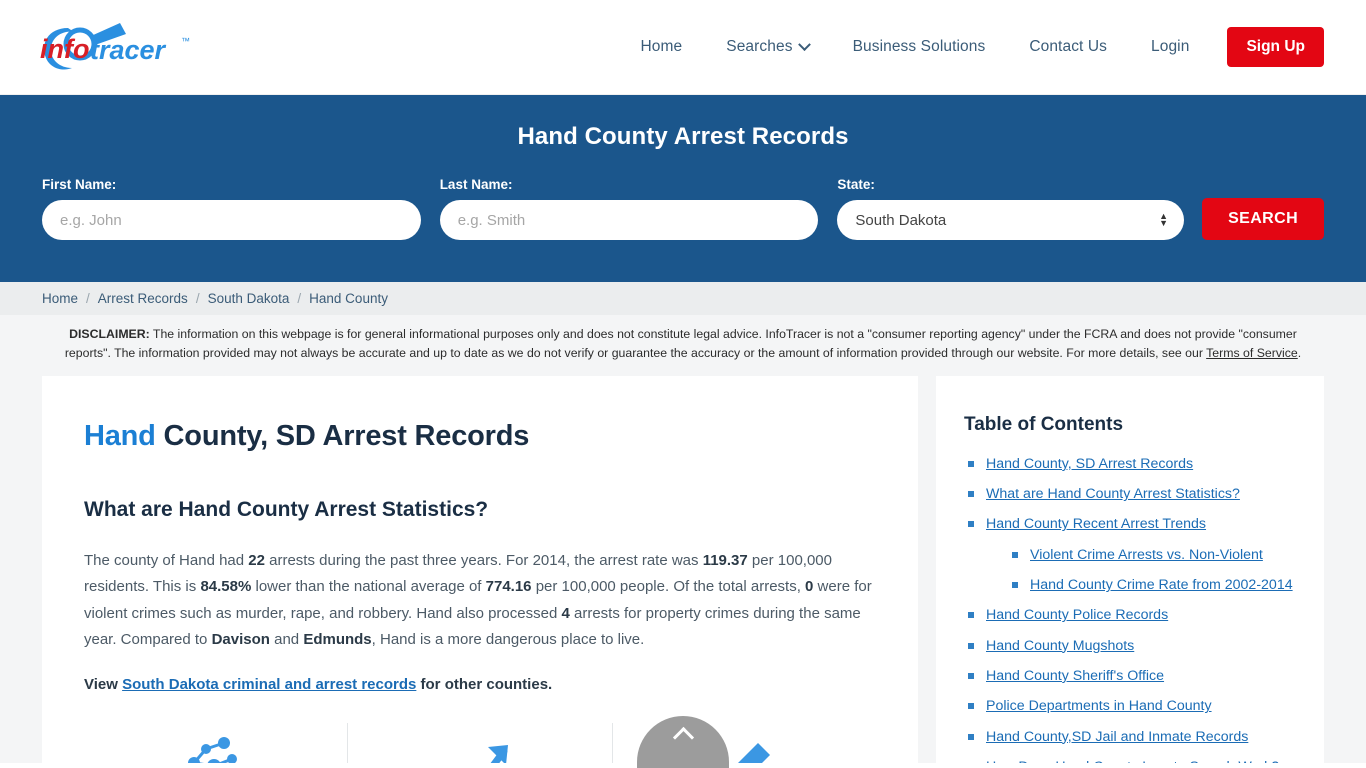  I want to click on stat-arrests: 22, so click(256, 560).